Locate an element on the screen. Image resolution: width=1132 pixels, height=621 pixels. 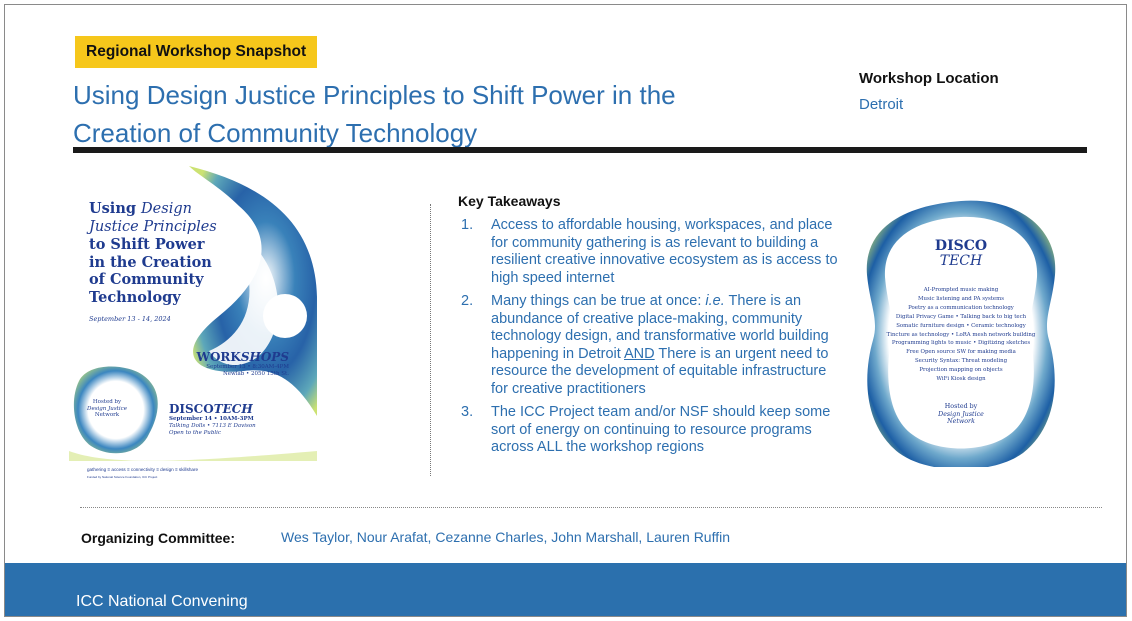
section-divider is located at coordinates (591, 507).